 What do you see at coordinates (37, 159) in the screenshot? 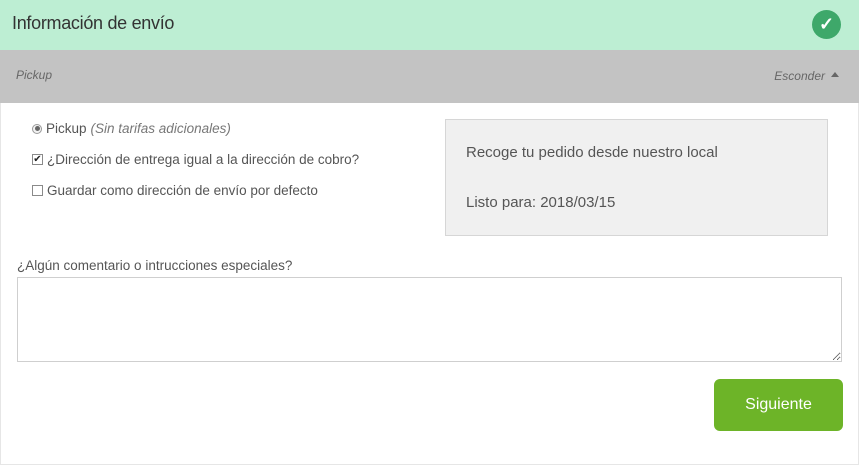
I see `same-address-checkbox: ✔` at bounding box center [37, 159].